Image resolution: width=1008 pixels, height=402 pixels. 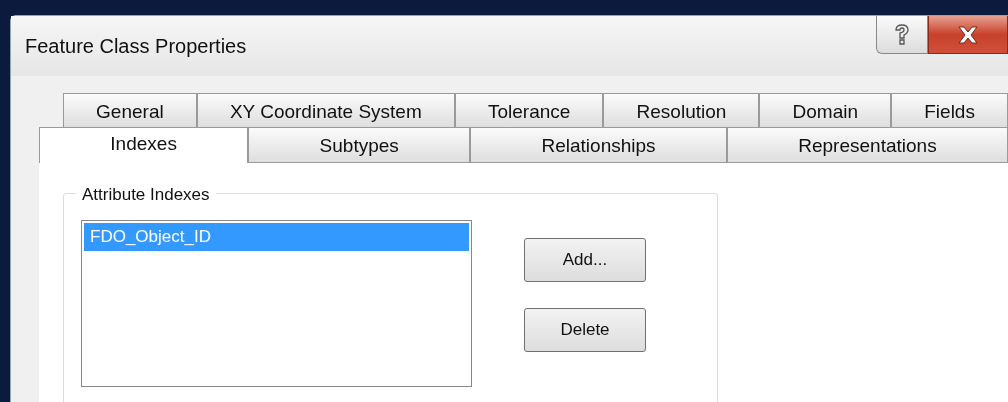 What do you see at coordinates (681, 110) in the screenshot?
I see `tab: Resolution` at bounding box center [681, 110].